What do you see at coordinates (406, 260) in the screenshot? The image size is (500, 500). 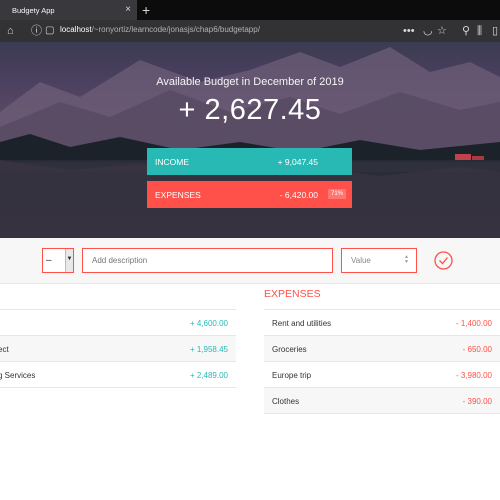 I see `number-stepper-icon: ▲ ▼` at bounding box center [406, 260].